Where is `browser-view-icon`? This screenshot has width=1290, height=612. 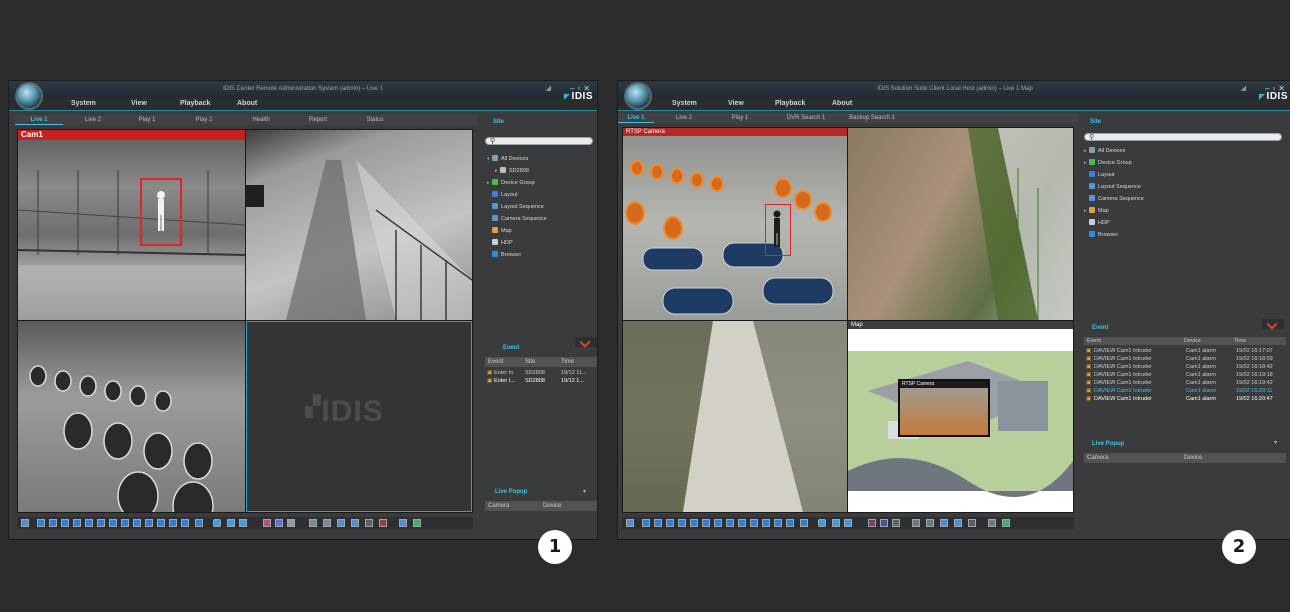
browser-view-icon is located at coordinates (1006, 523).